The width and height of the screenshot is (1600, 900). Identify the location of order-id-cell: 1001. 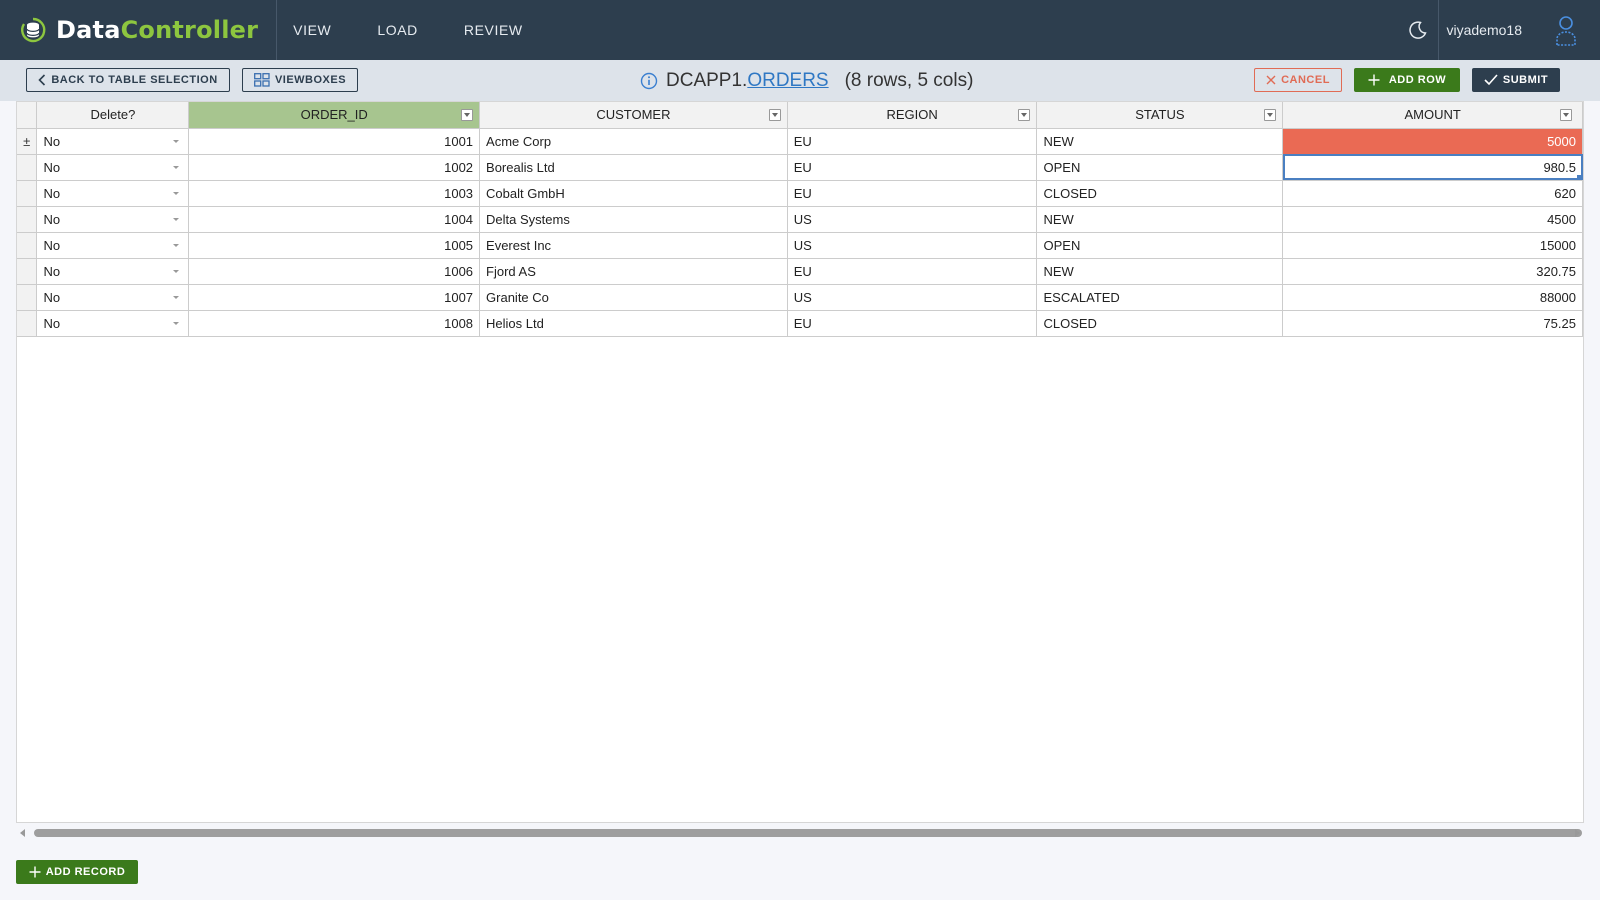
(334, 141).